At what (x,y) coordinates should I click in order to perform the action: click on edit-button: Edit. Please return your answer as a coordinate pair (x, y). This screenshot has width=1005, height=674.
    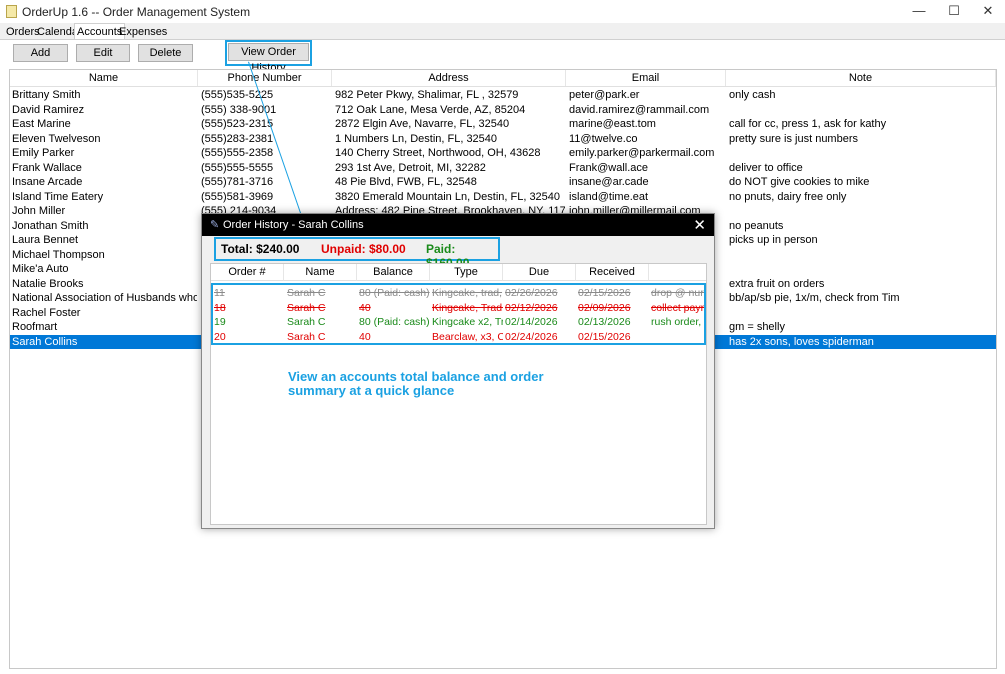
    Looking at the image, I should click on (103, 53).